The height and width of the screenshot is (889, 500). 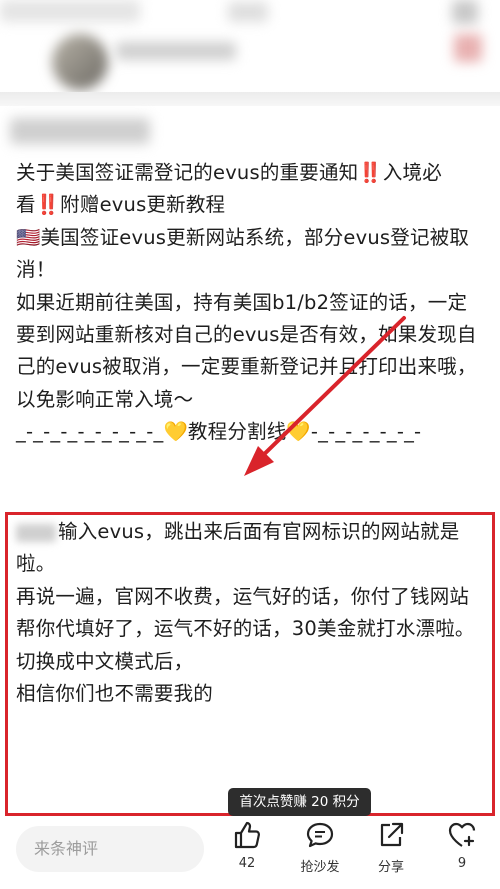 I want to click on heart-plus-icon, so click(x=462, y=834).